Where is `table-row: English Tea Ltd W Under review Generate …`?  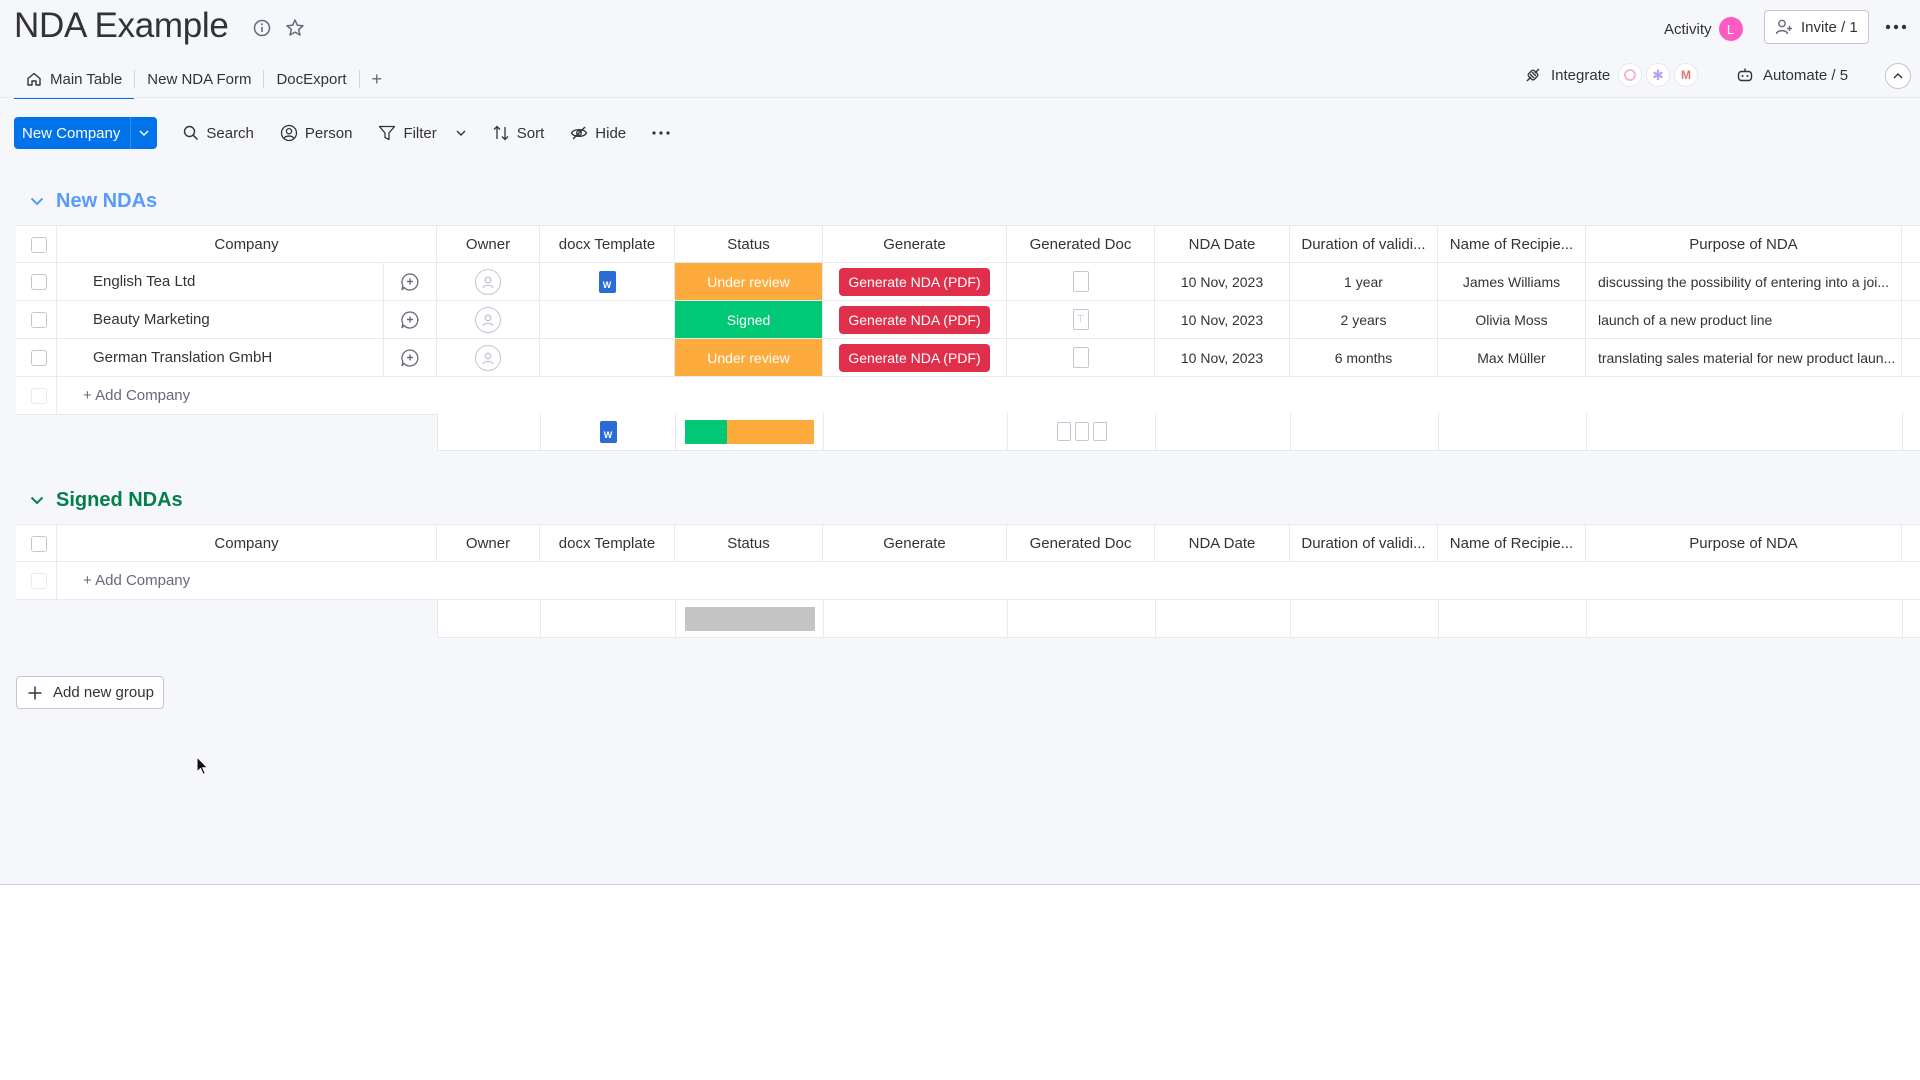 table-row: English Tea Ltd W Under review Generate … is located at coordinates (968, 282).